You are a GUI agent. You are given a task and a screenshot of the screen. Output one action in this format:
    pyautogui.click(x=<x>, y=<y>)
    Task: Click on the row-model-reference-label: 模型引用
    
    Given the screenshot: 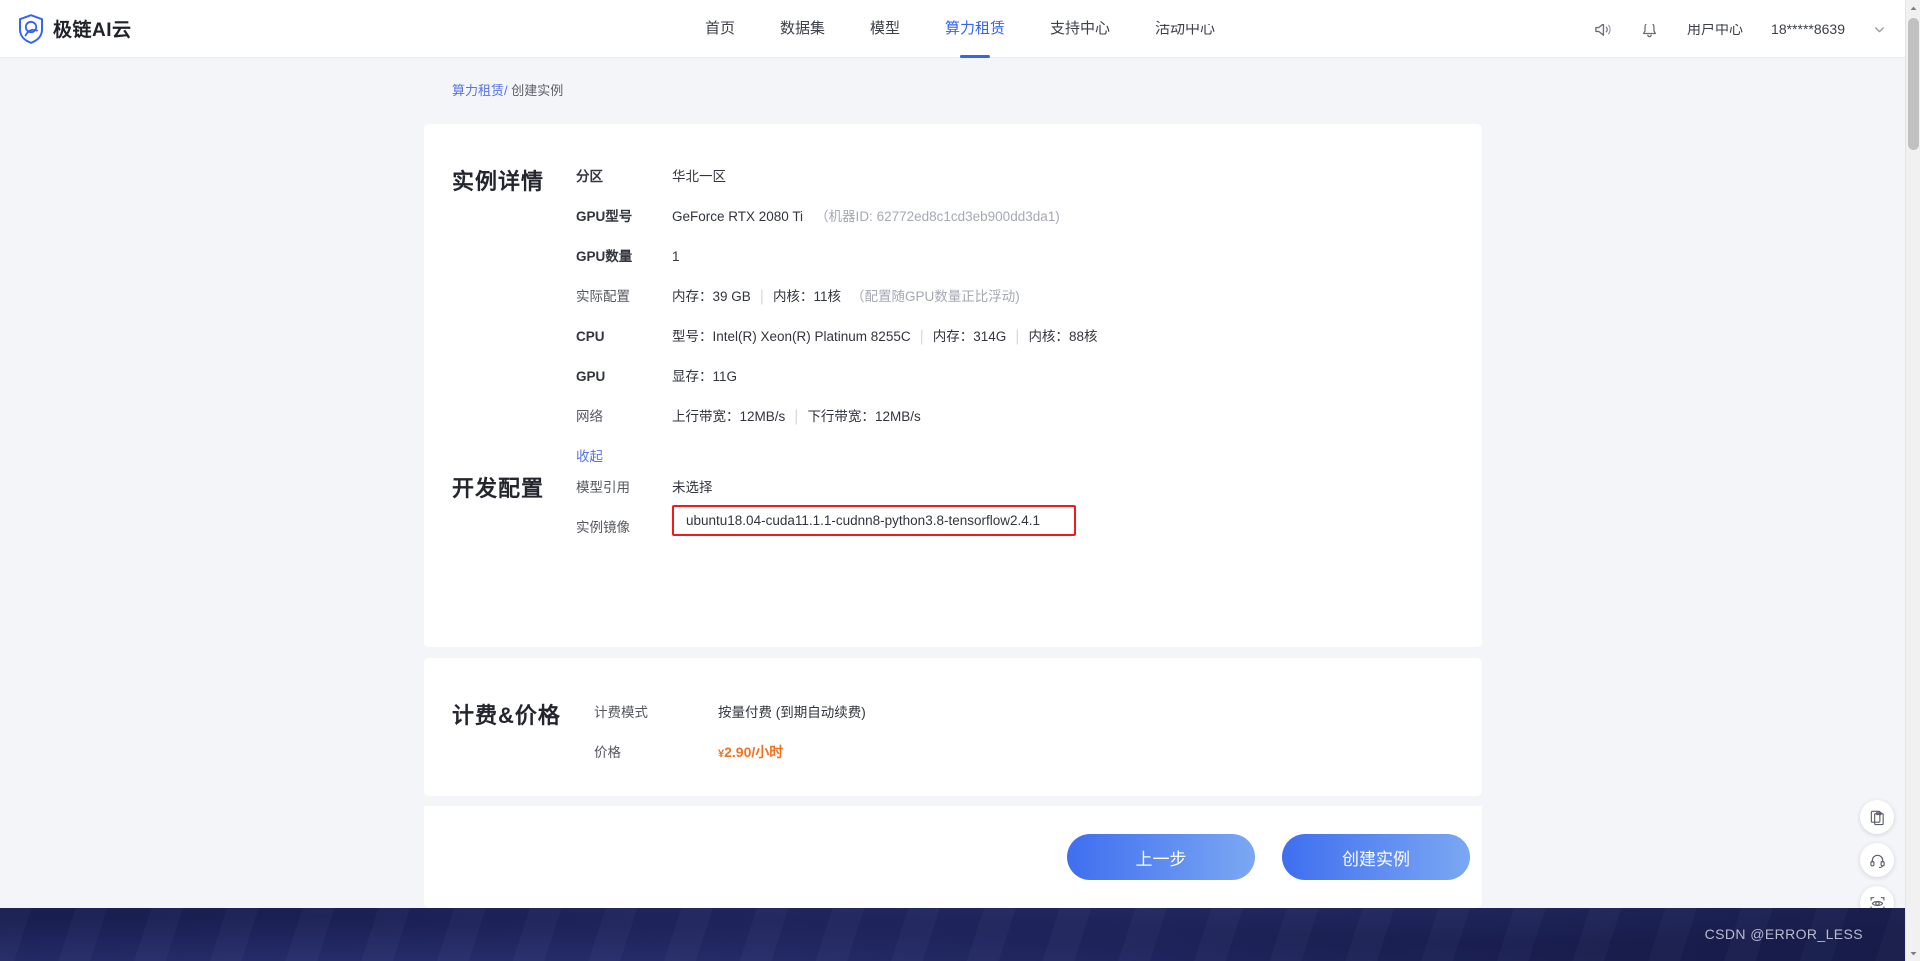 What is the action you would take?
    pyautogui.click(x=603, y=487)
    